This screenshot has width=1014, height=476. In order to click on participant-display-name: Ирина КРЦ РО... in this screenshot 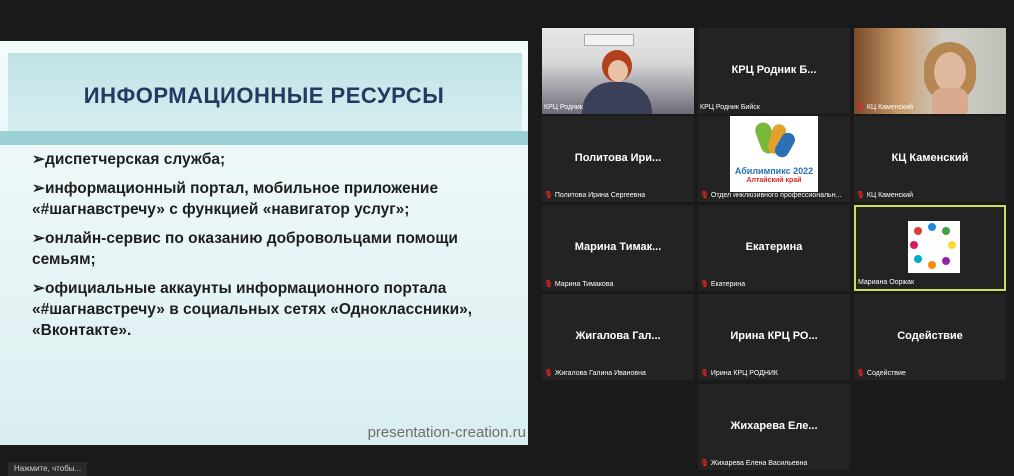, I will do `click(774, 336)`.